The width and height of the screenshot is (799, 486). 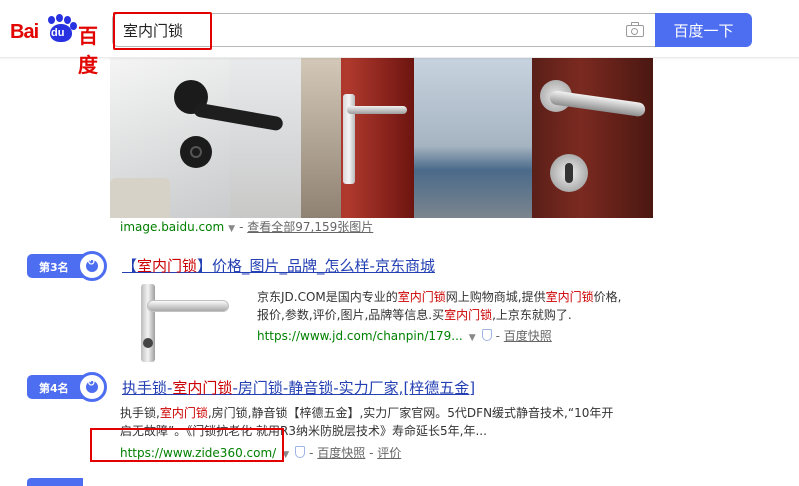 I want to click on search-input, so click(x=358, y=30).